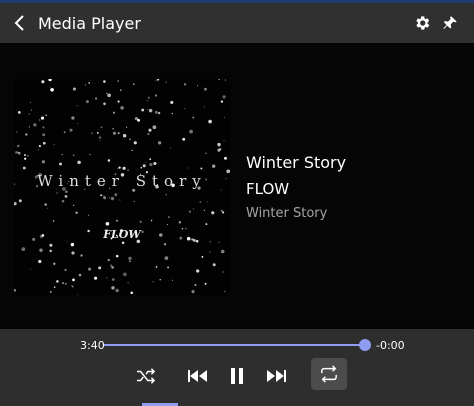 The image size is (474, 406). What do you see at coordinates (89, 23) in the screenshot?
I see `window-title: Media Player` at bounding box center [89, 23].